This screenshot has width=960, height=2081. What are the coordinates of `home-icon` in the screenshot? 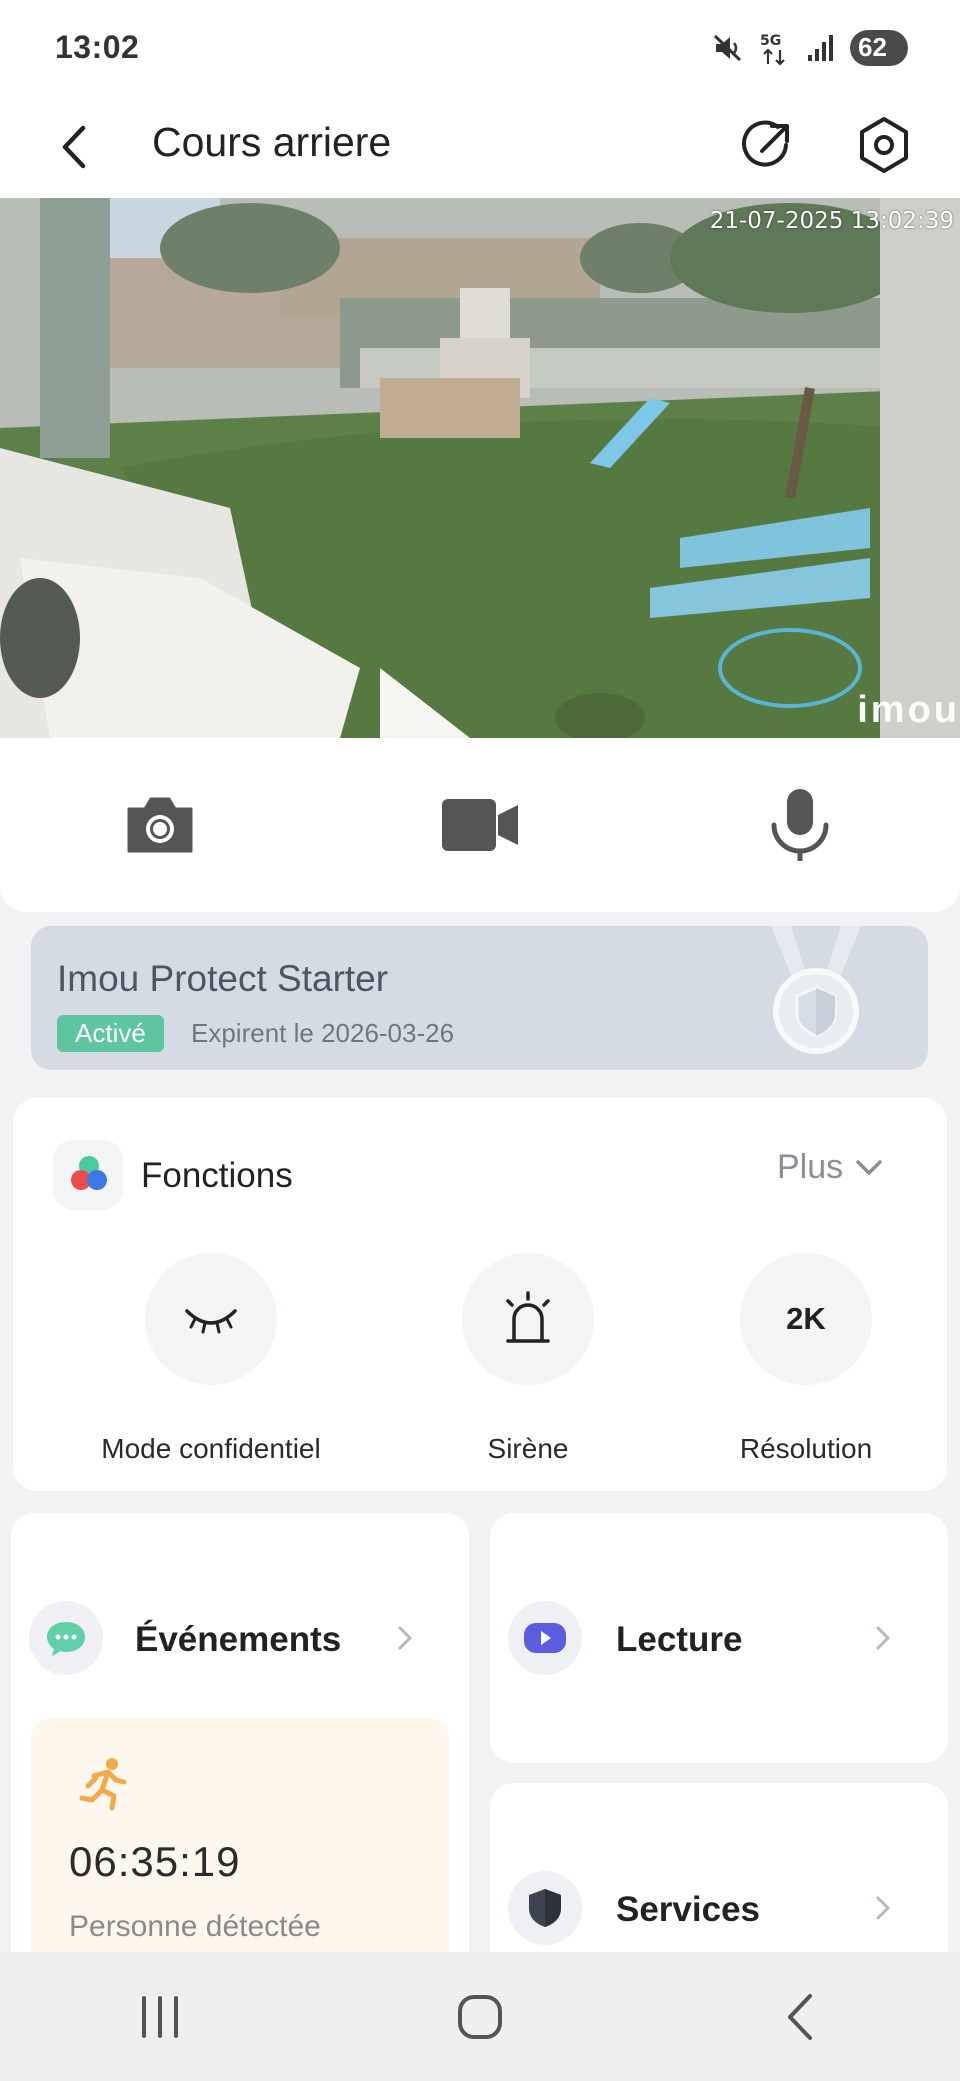 It's located at (480, 2016).